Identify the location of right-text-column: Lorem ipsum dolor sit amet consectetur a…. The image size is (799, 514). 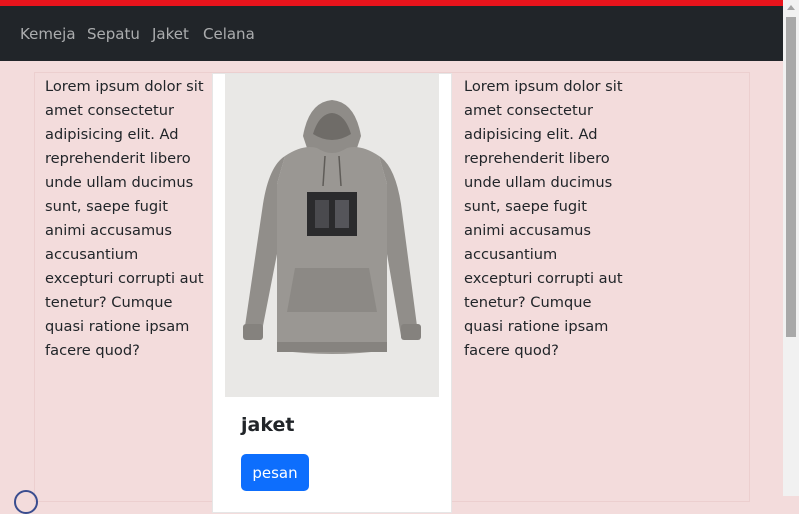
(544, 219).